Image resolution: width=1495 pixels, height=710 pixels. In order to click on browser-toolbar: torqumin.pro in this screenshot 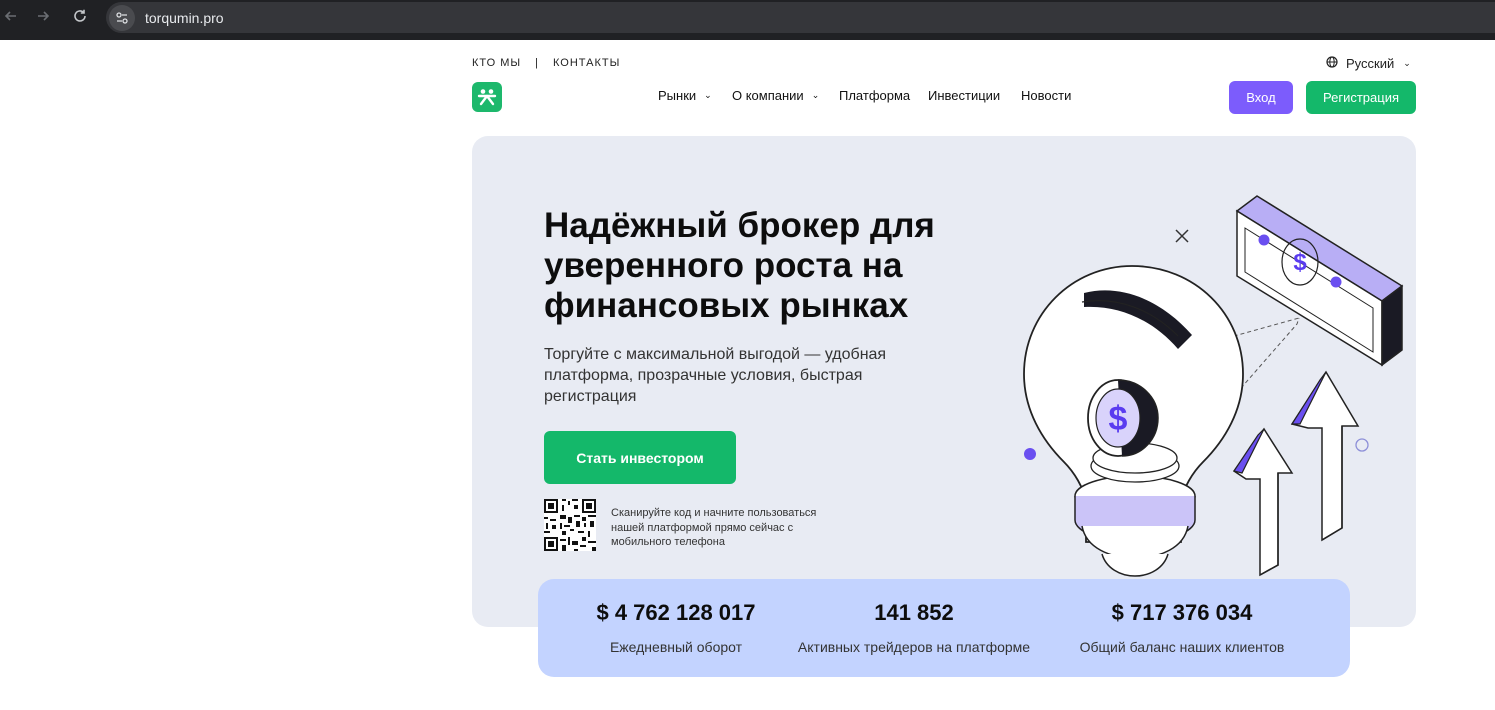, I will do `click(747, 20)`.